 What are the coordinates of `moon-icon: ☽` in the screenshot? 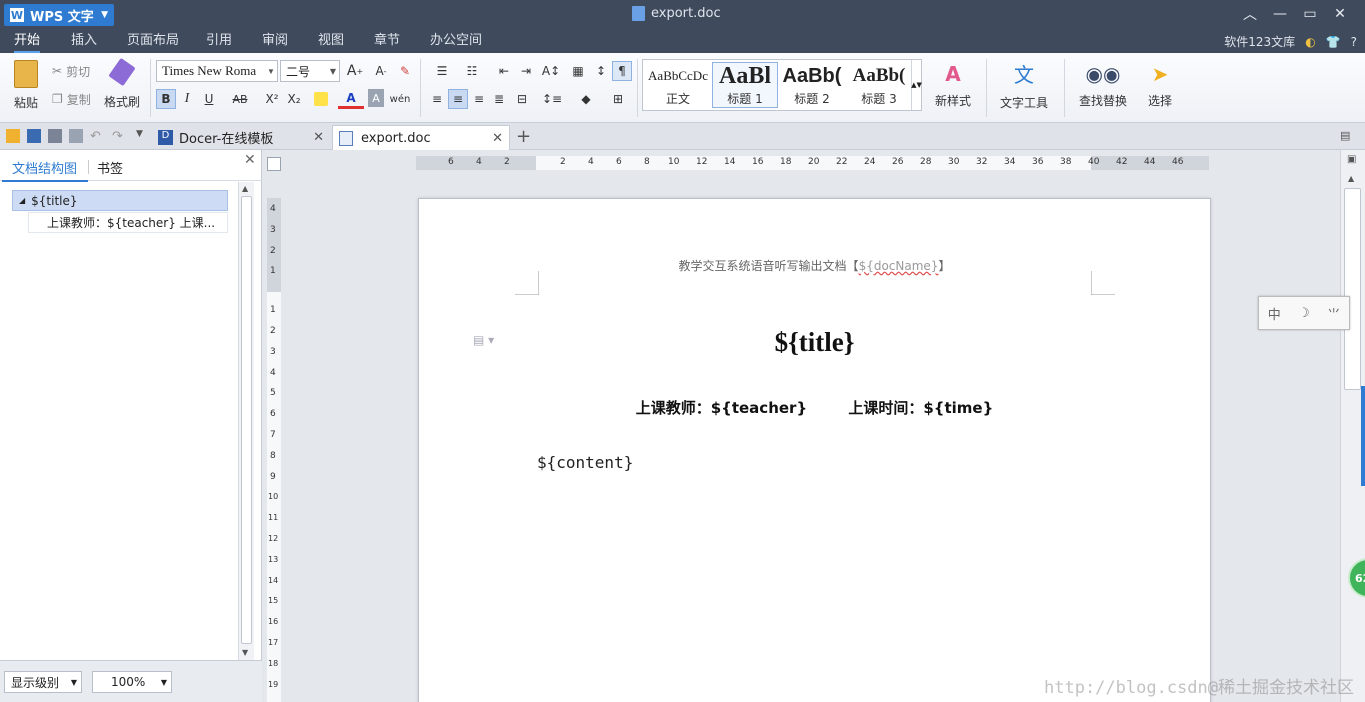 It's located at (1304, 313).